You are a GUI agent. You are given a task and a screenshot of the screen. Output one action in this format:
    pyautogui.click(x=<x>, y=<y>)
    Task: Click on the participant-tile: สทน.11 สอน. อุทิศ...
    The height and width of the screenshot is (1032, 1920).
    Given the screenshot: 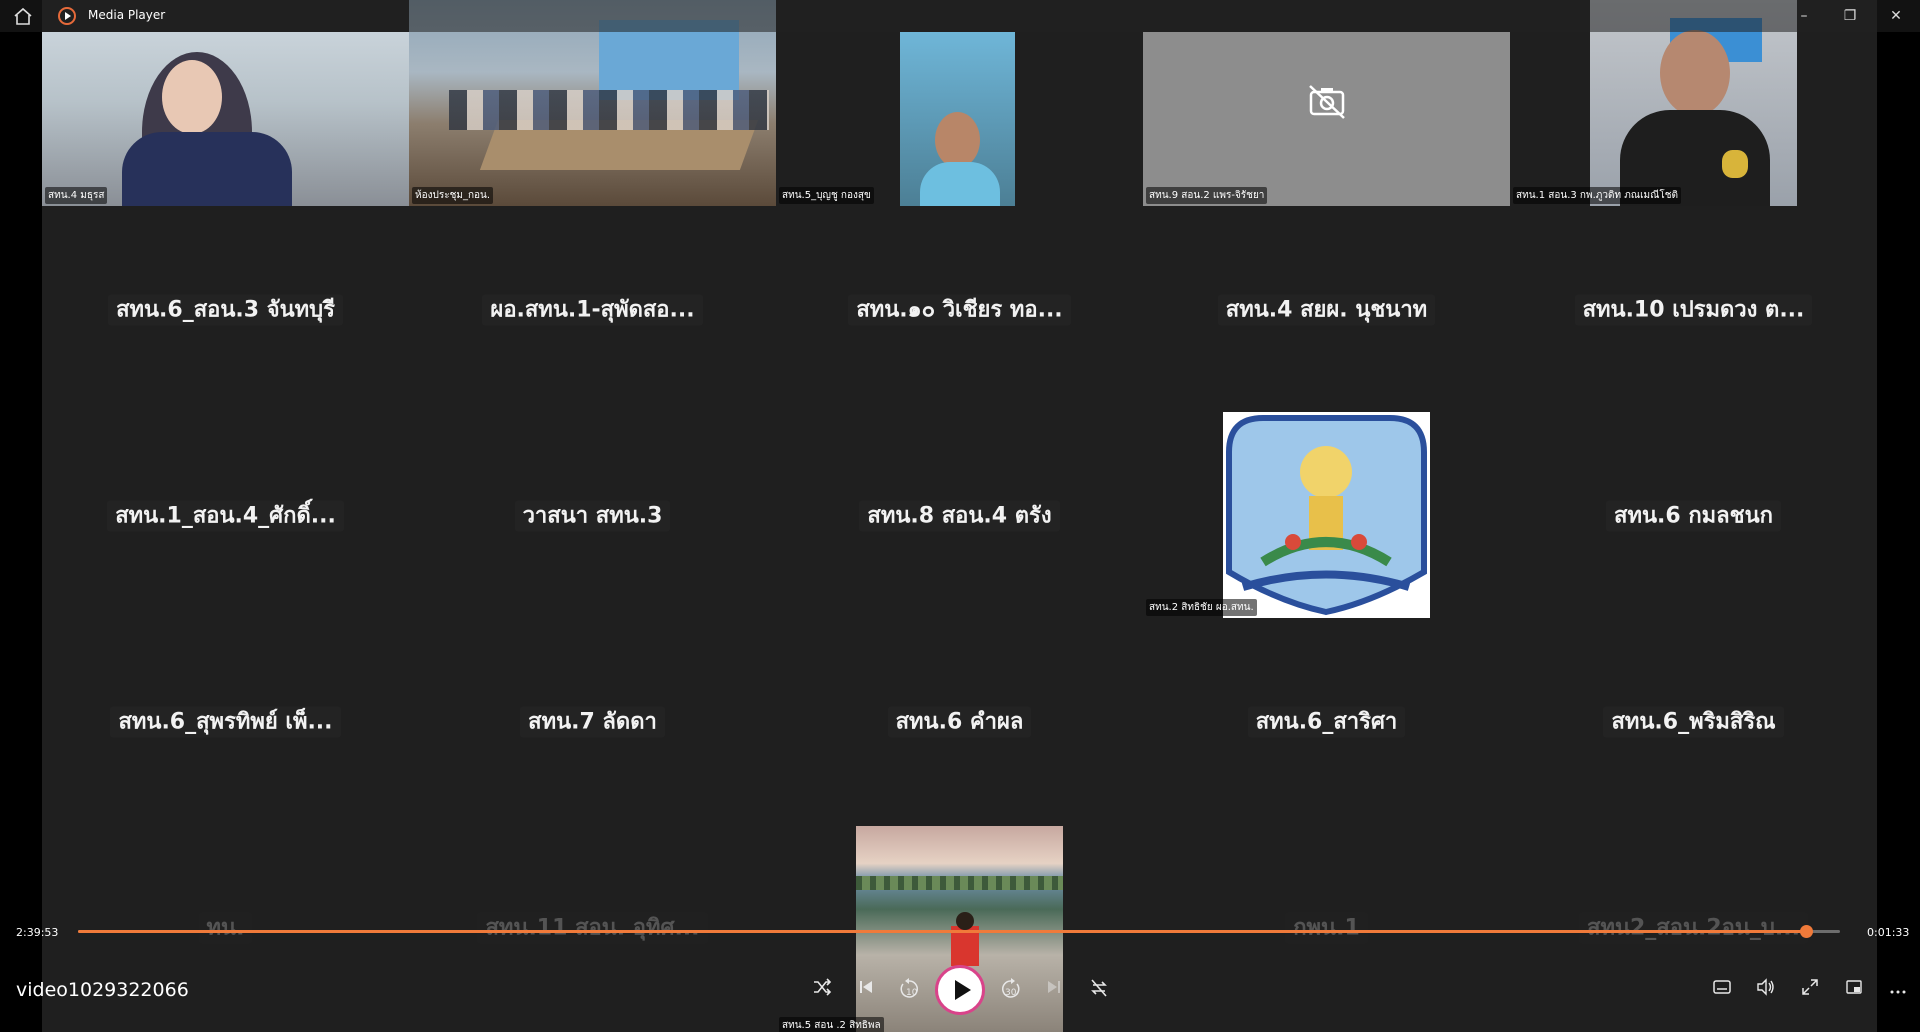 What is the action you would take?
    pyautogui.click(x=592, y=927)
    